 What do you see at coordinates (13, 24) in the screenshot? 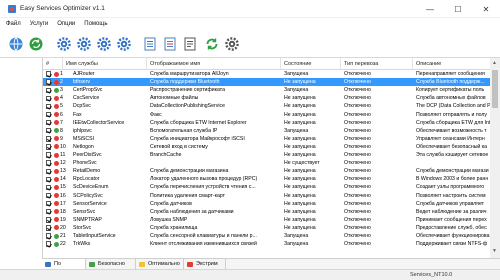
I see `menu-file: Файл` at bounding box center [13, 24].